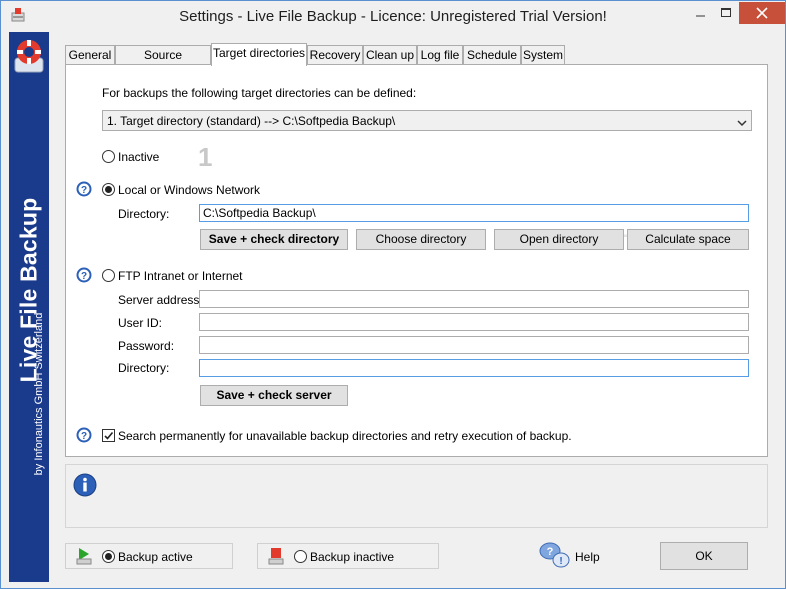  I want to click on ok-button: OK, so click(704, 556).